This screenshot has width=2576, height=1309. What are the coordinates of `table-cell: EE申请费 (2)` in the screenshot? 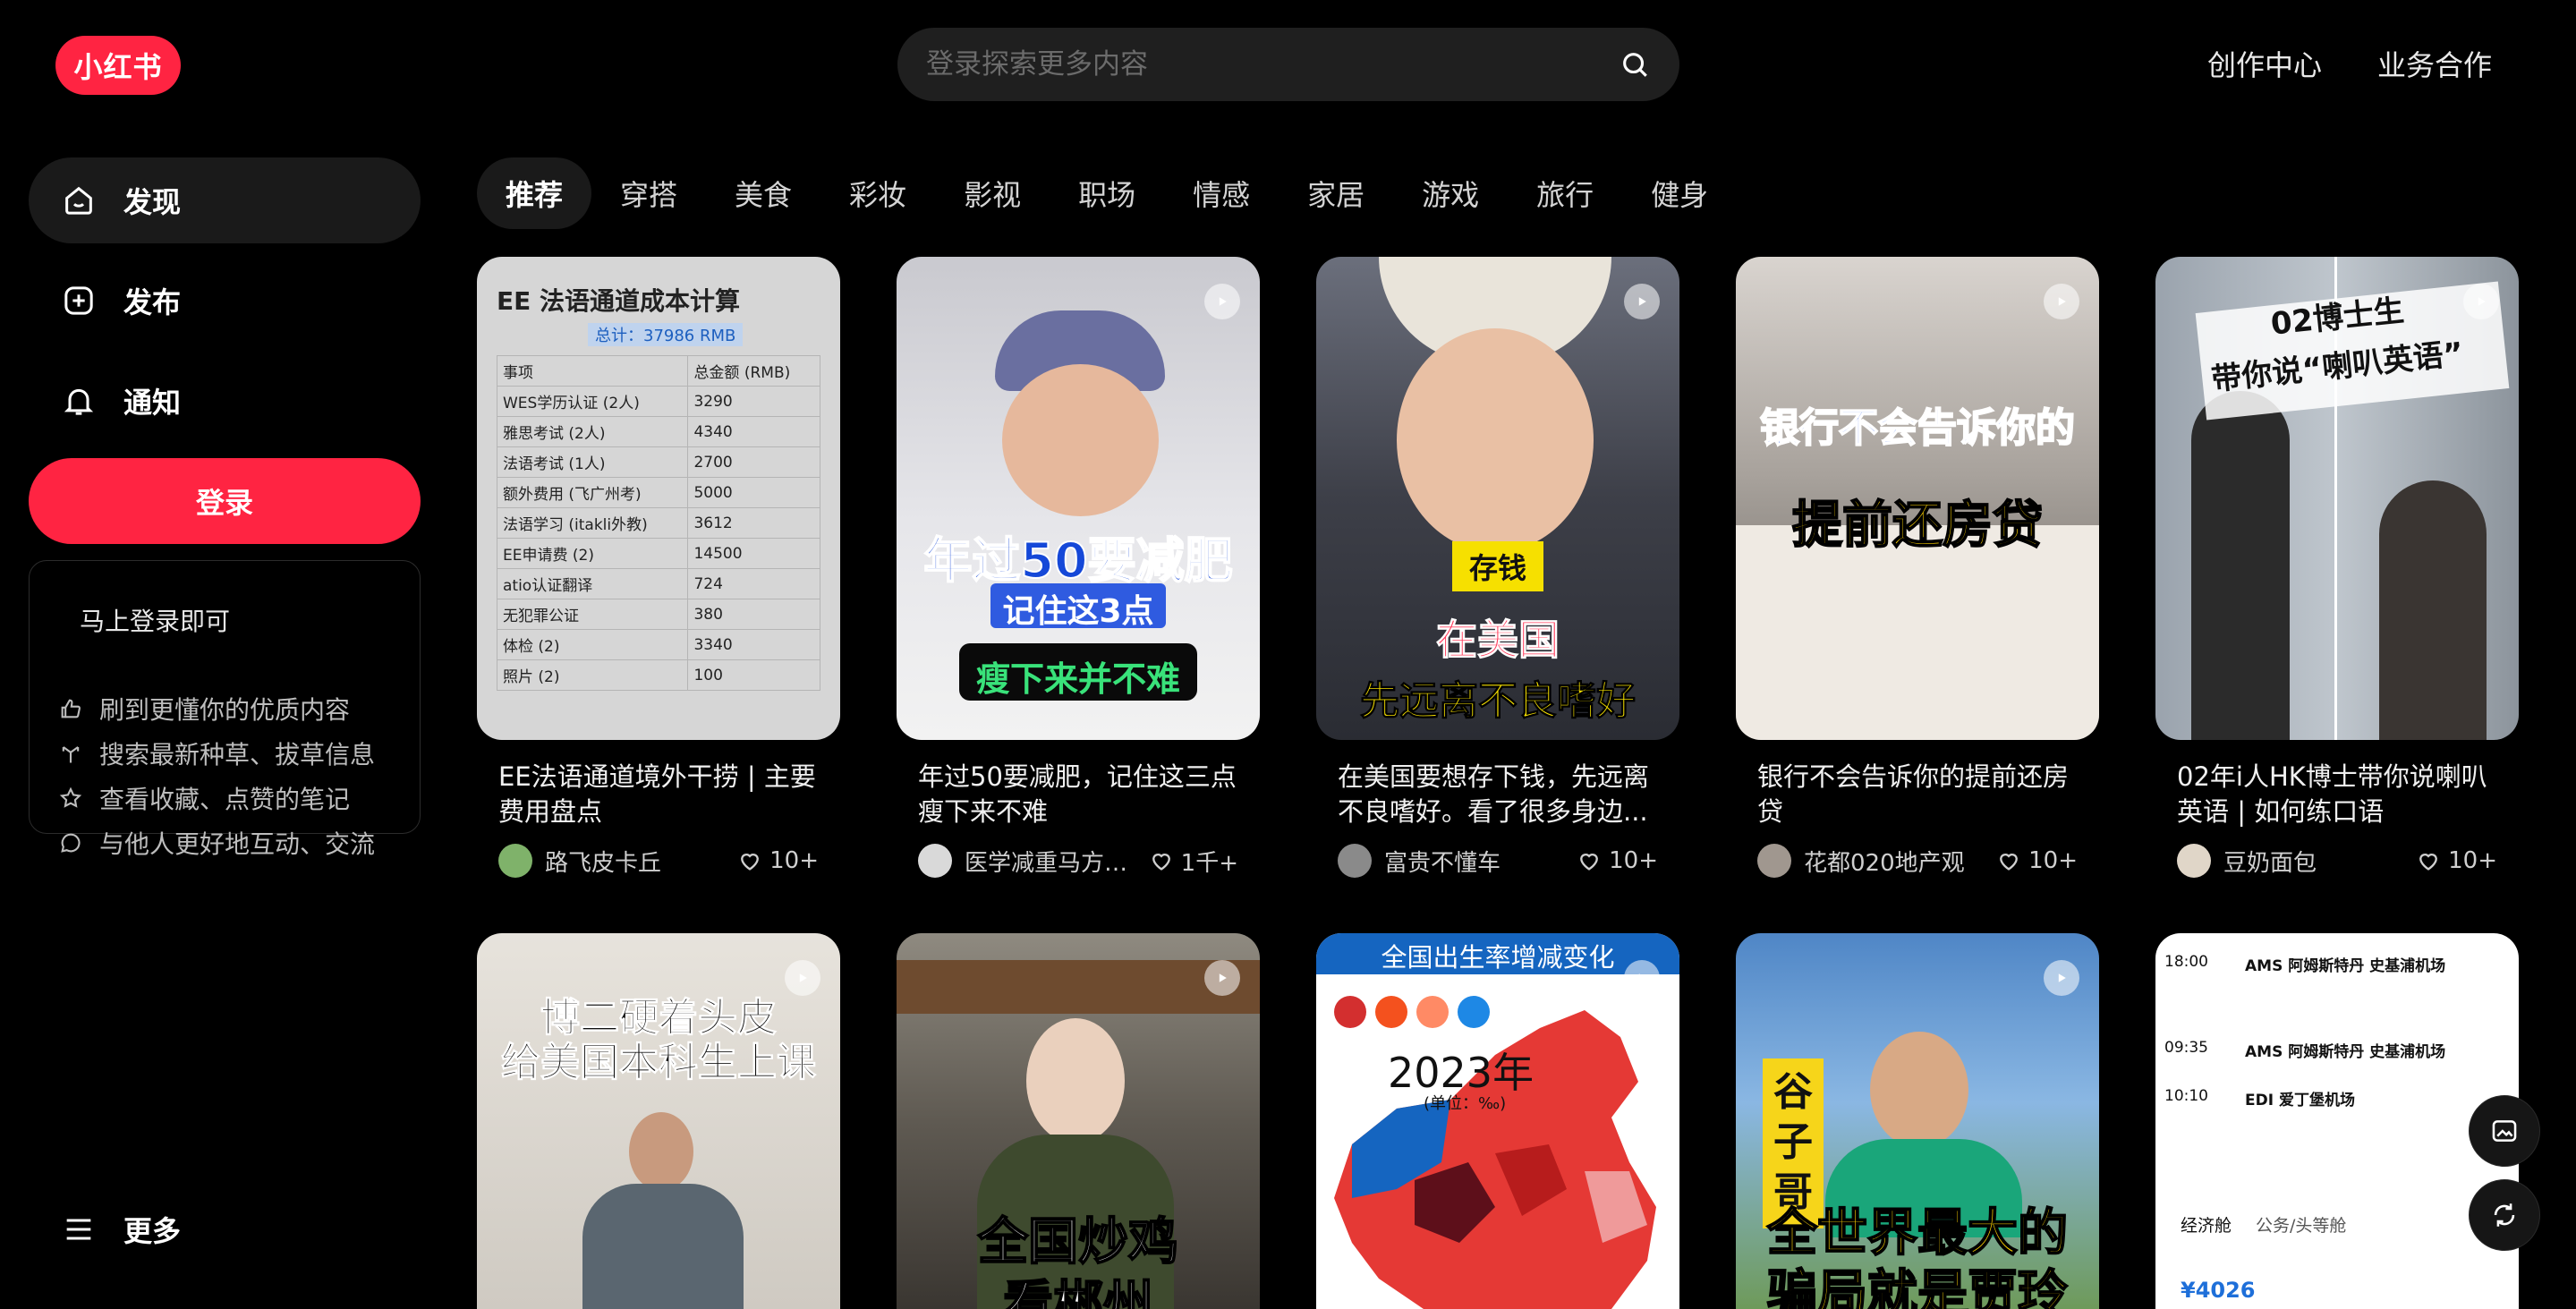 It's located at (592, 553).